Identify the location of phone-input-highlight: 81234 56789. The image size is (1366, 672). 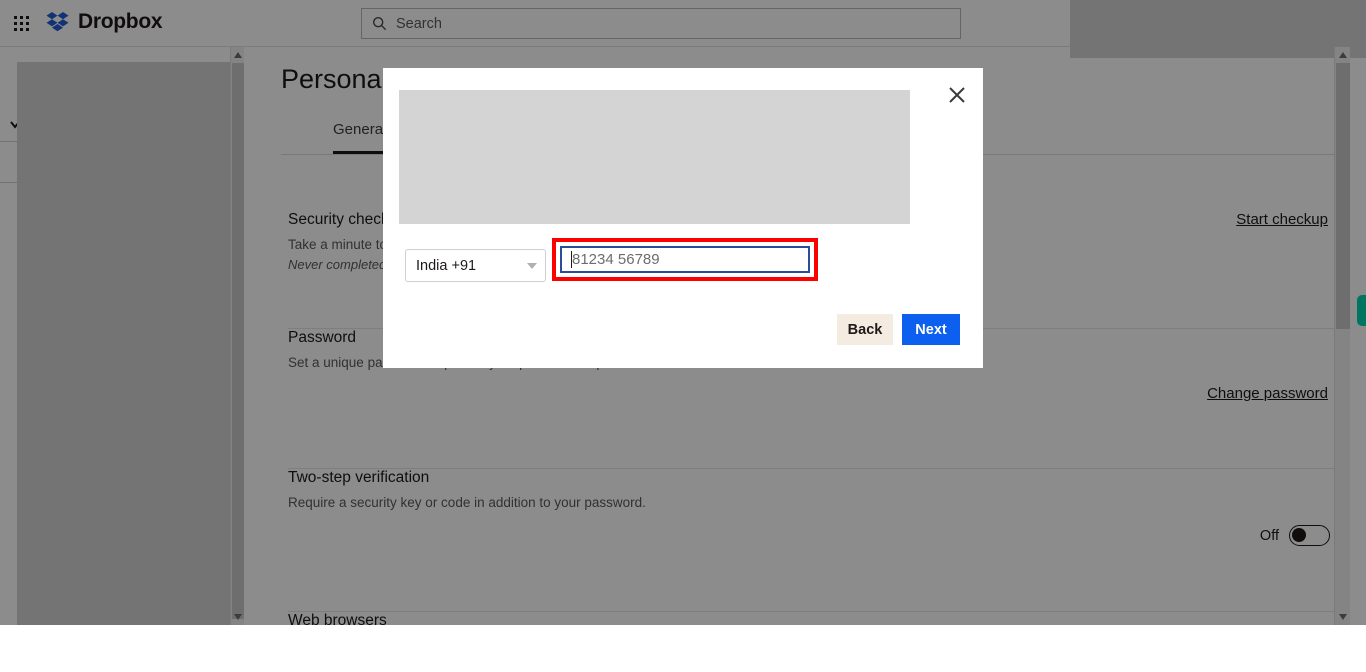
(685, 259).